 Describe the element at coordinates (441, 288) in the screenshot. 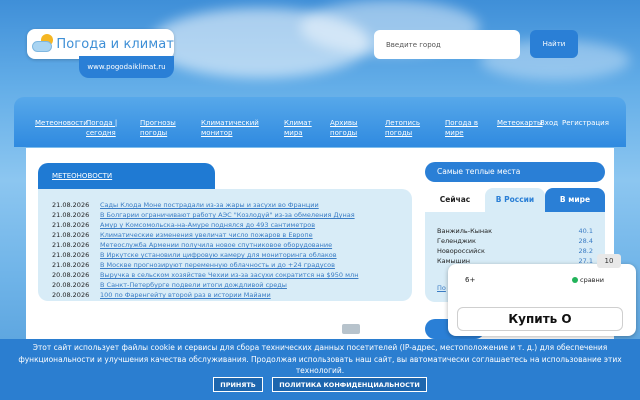

I see `warm-places-more-link: По` at that location.